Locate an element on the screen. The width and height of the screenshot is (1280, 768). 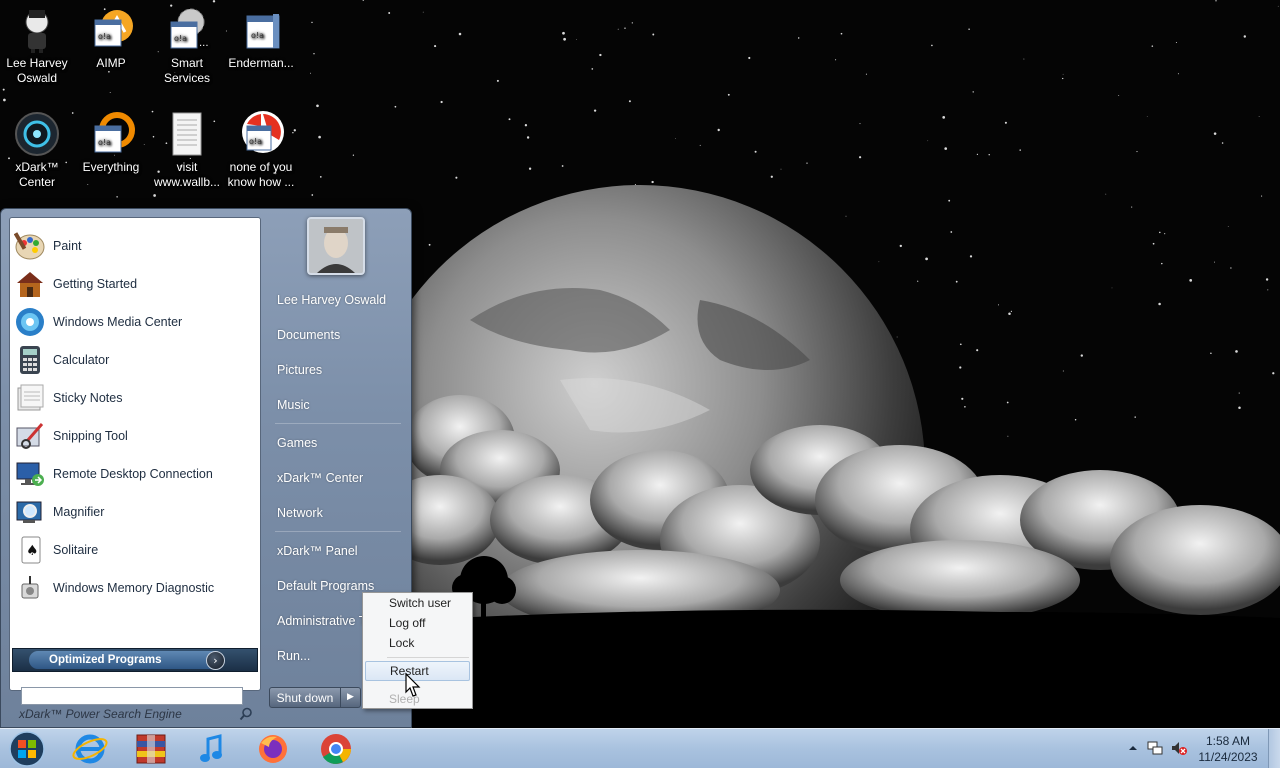
right-item-user-folder: Lee Harvey Oswald is located at coordinates (339, 300).